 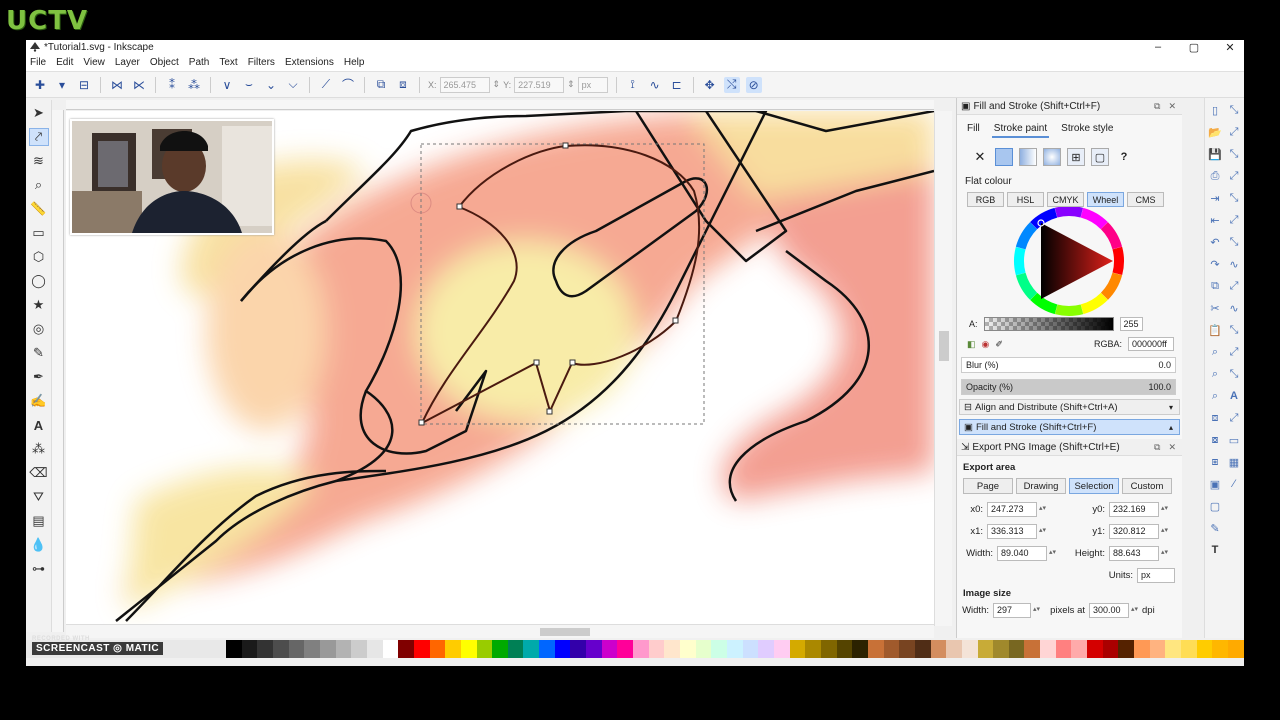 I want to click on zoom-page-icon: ⌕, so click(x=1215, y=396).